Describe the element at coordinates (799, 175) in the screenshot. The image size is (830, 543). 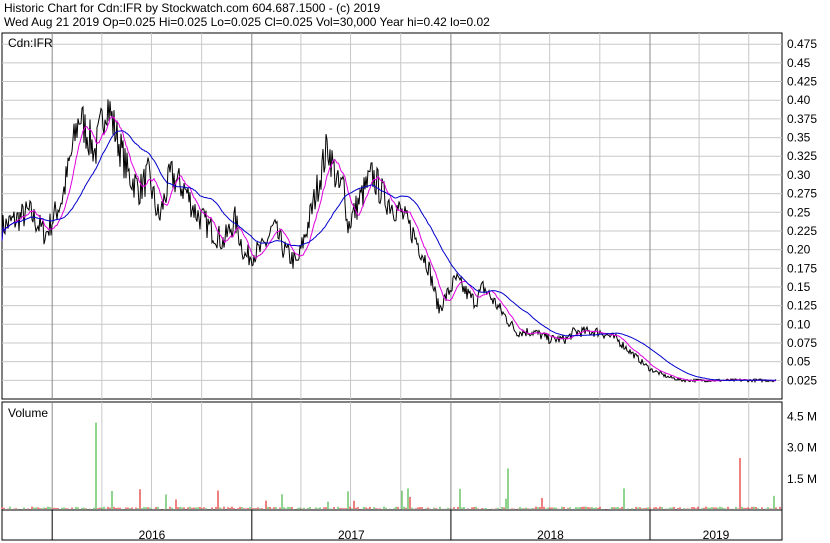
I see `price-tick-label: 0.30` at that location.